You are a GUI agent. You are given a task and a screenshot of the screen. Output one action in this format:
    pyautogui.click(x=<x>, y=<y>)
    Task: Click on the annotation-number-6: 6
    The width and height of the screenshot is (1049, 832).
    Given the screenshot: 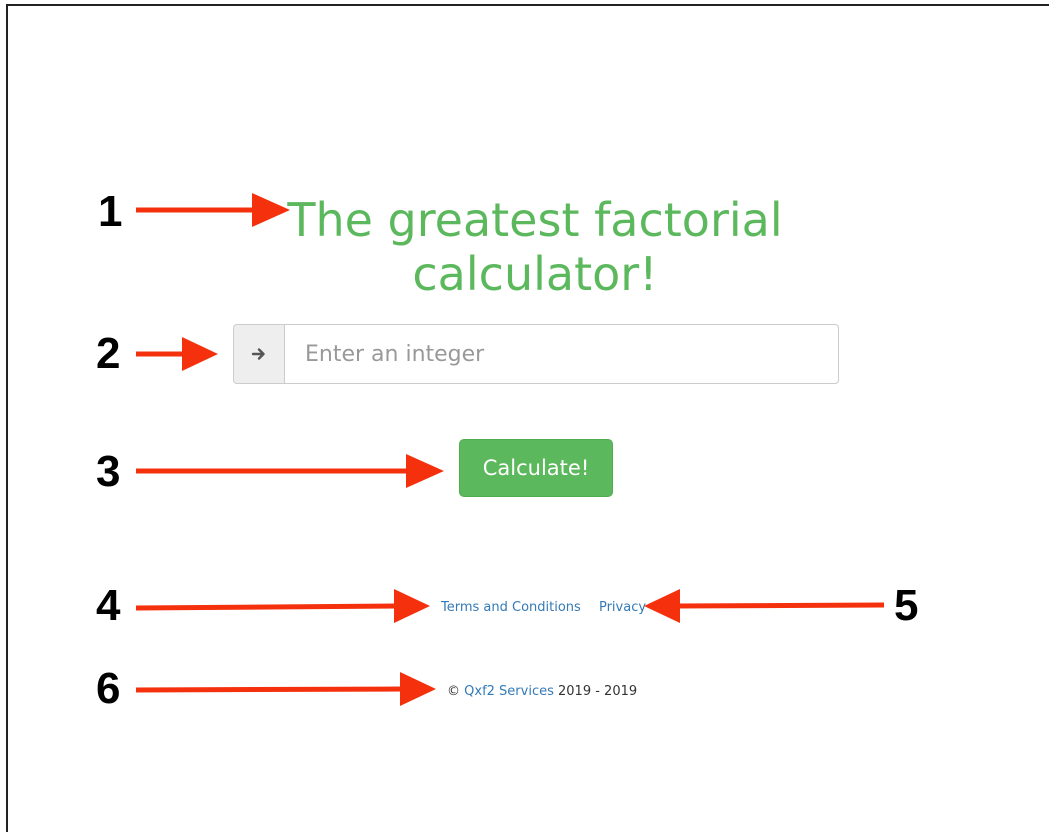 What is the action you would take?
    pyautogui.click(x=108, y=688)
    